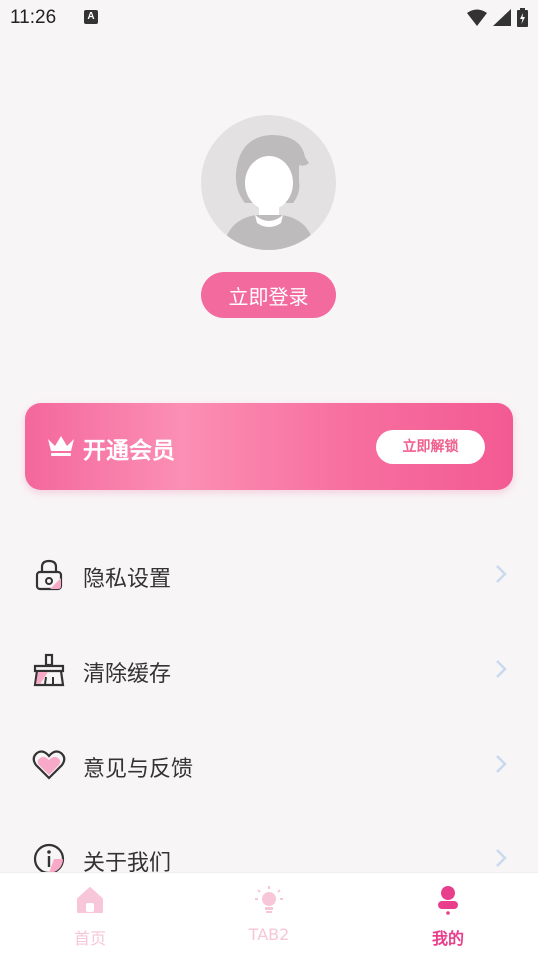 The height and width of the screenshot is (957, 538). Describe the element at coordinates (269, 934) in the screenshot. I see `tab-label: TAB2` at that location.